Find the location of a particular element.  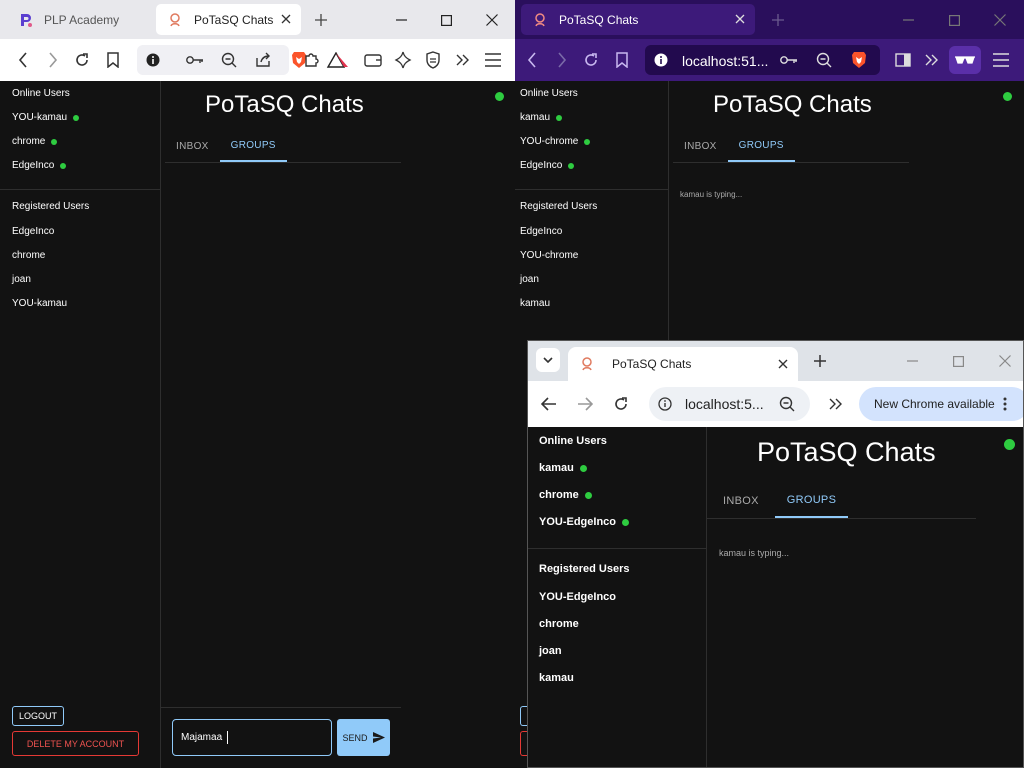

share-icon is located at coordinates (263, 60).